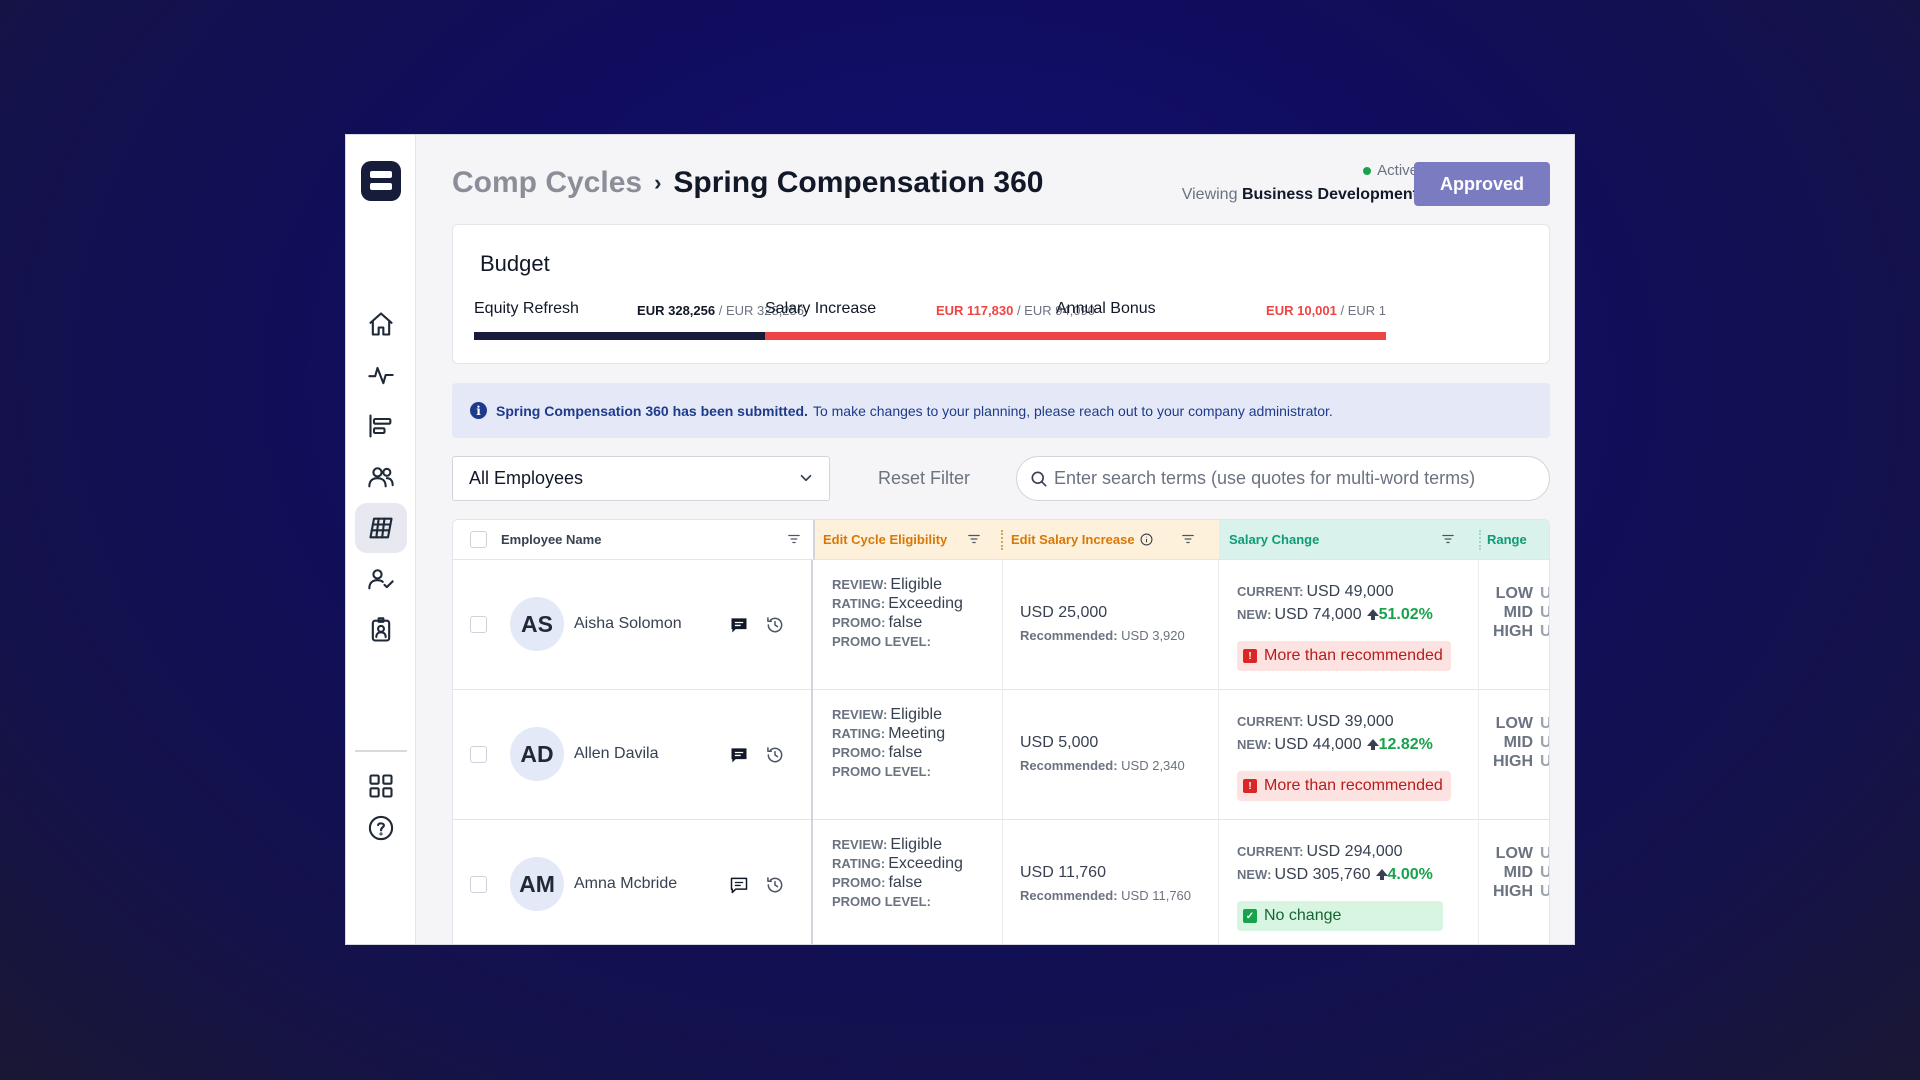 Image resolution: width=1920 pixels, height=1080 pixels. What do you see at coordinates (526, 308) in the screenshot?
I see `budget-label: Equity Refresh` at bounding box center [526, 308].